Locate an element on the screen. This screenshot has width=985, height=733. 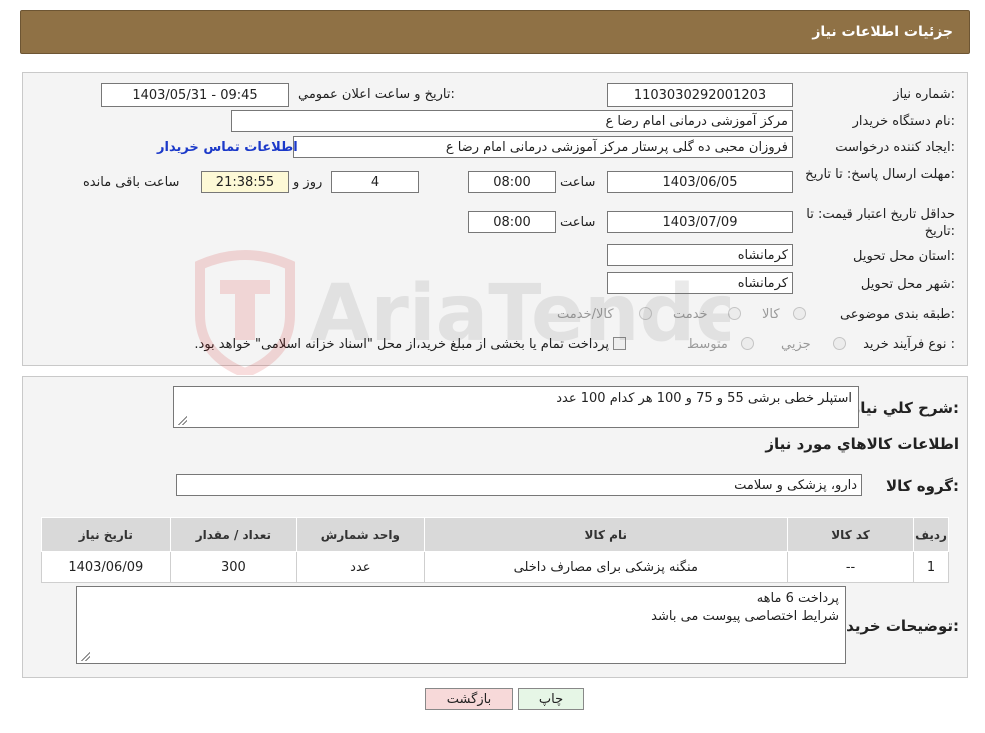
validity-date-field: 1403/07/09 is located at coordinates (700, 222).